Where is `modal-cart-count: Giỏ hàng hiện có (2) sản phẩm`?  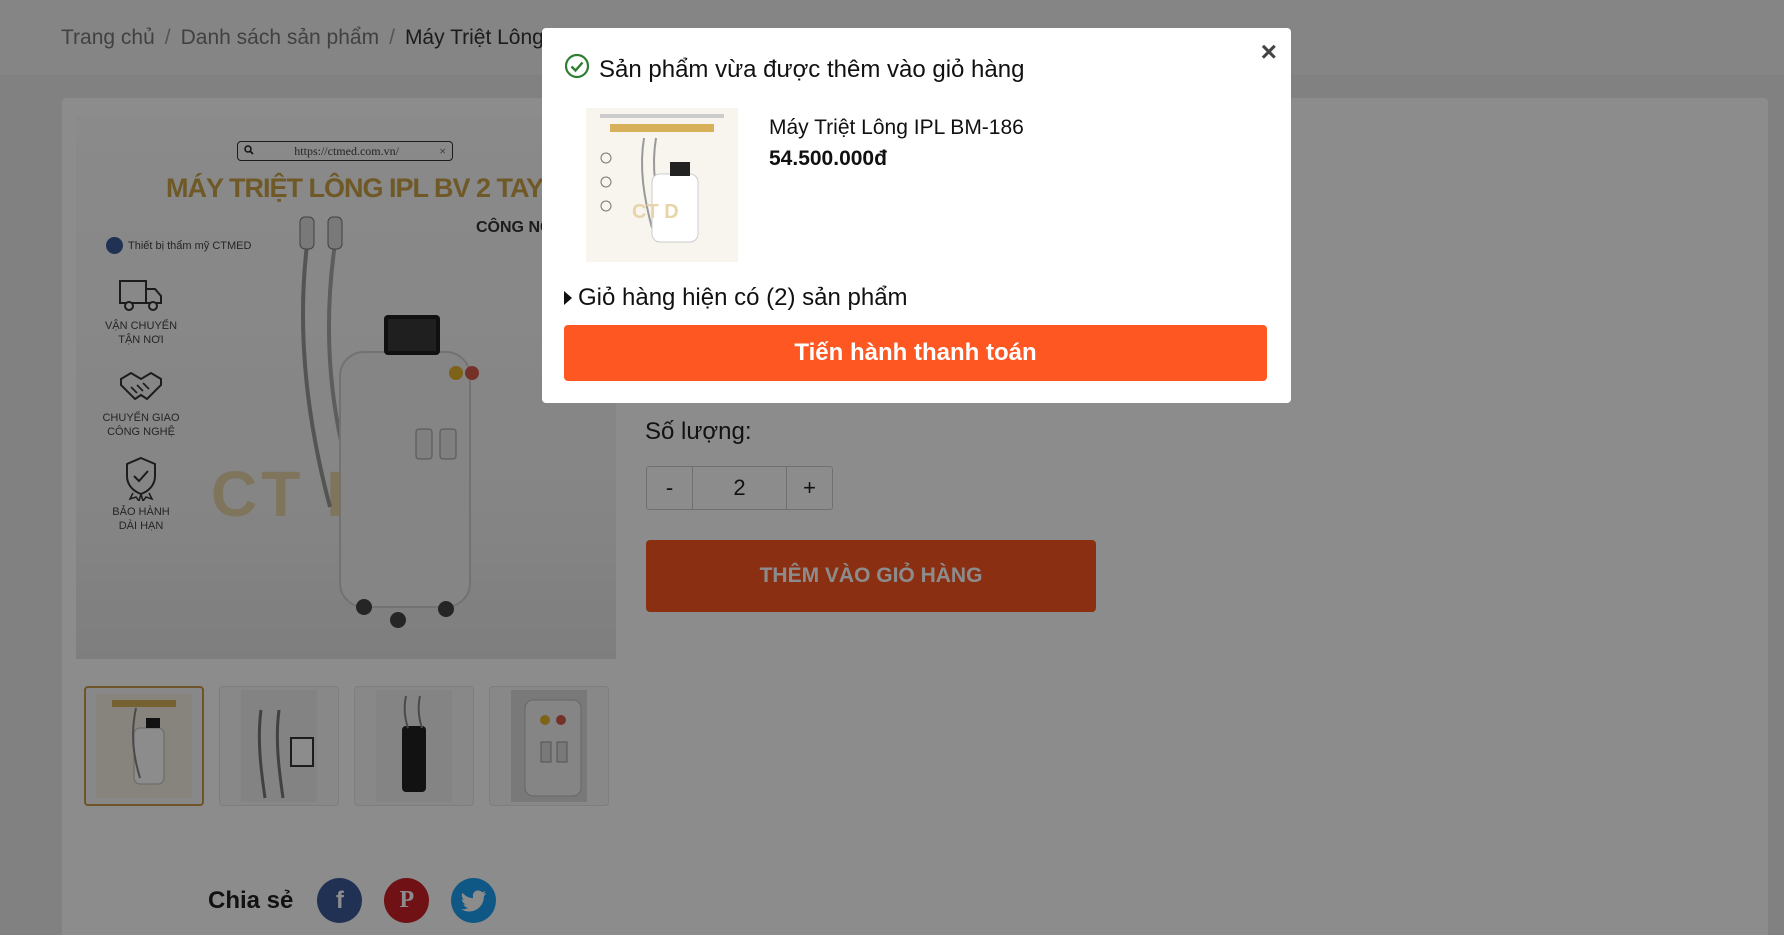
modal-cart-count: Giỏ hàng hiện có (2) sản phẩm is located at coordinates (736, 298).